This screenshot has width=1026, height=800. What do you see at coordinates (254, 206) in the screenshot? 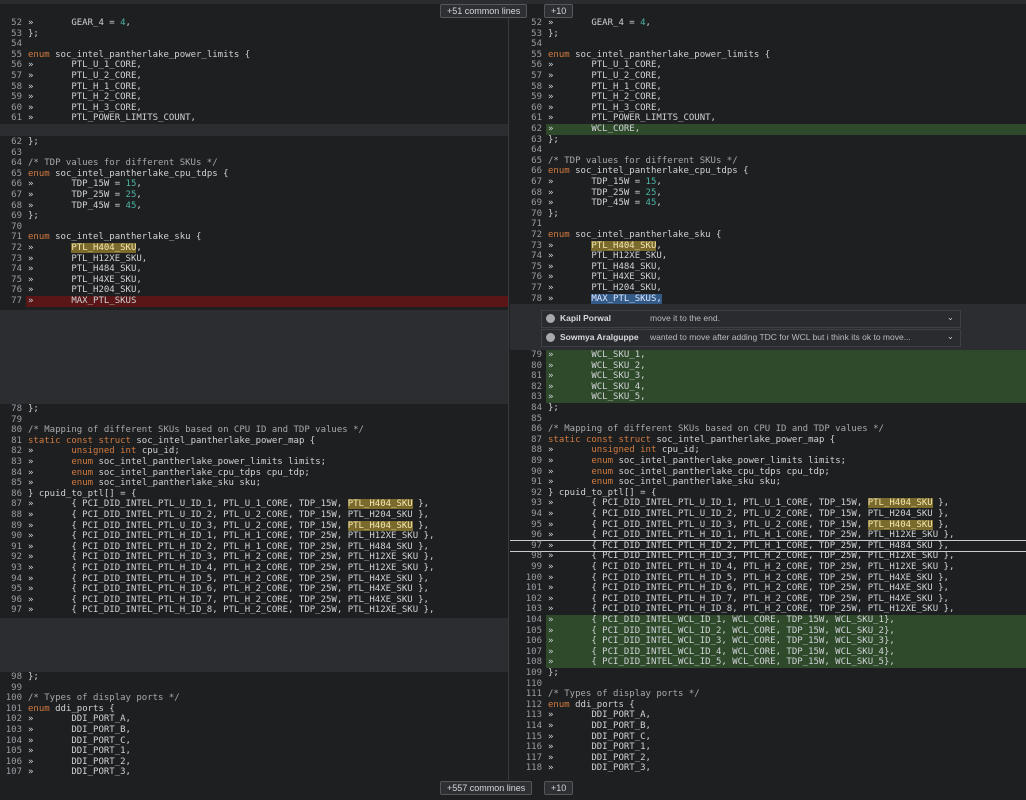
I see `code-line: 68 » TDP_45W = 45,` at bounding box center [254, 206].